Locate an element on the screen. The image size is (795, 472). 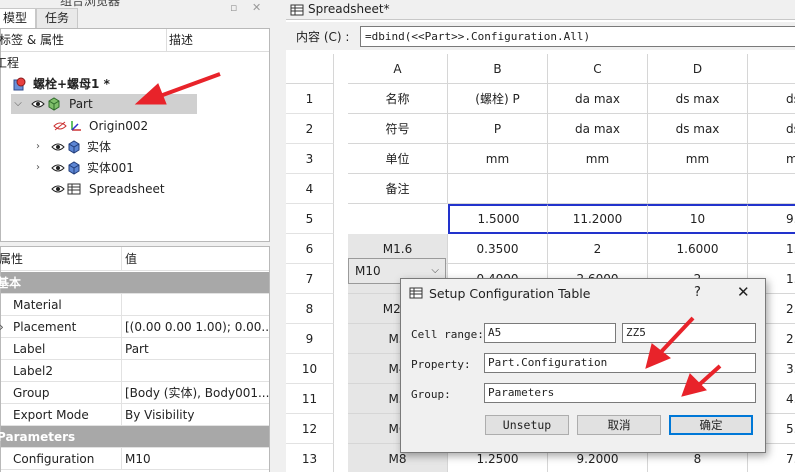
property-header-value: 值 is located at coordinates (197, 259).